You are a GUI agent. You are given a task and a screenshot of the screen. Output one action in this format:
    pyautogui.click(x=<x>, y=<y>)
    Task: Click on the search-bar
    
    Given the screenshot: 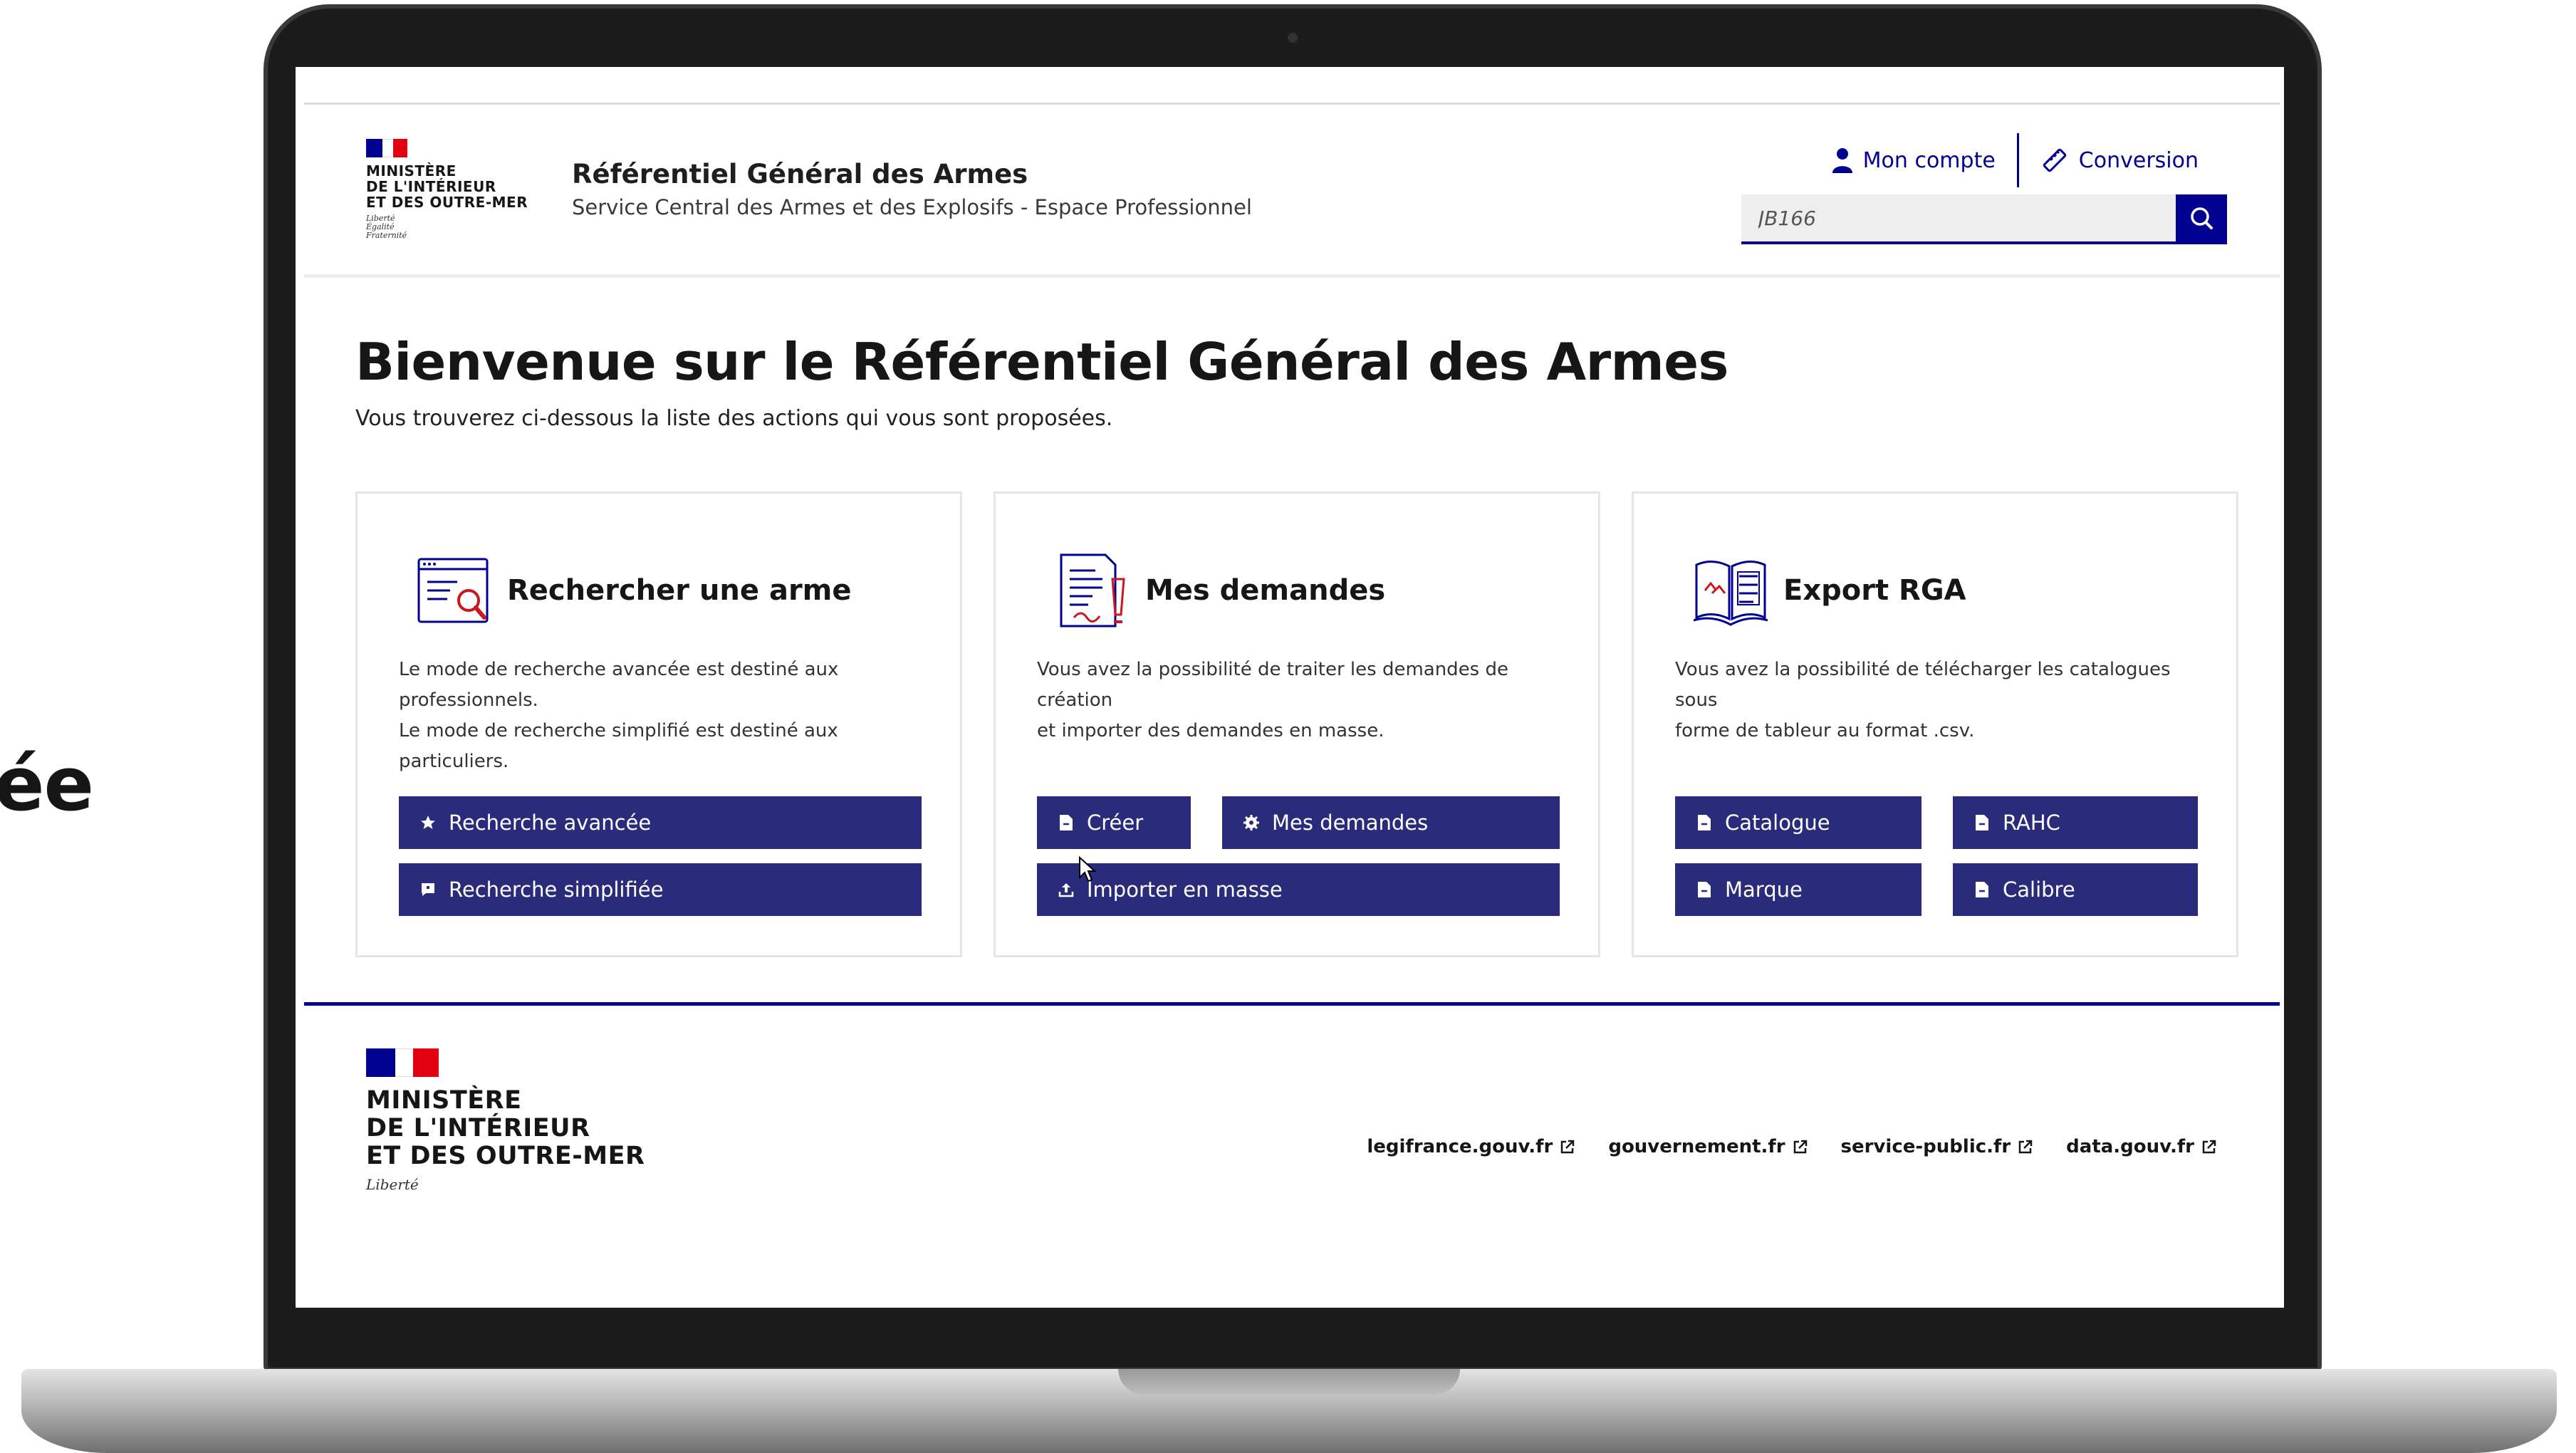 What is the action you would take?
    pyautogui.click(x=1984, y=219)
    